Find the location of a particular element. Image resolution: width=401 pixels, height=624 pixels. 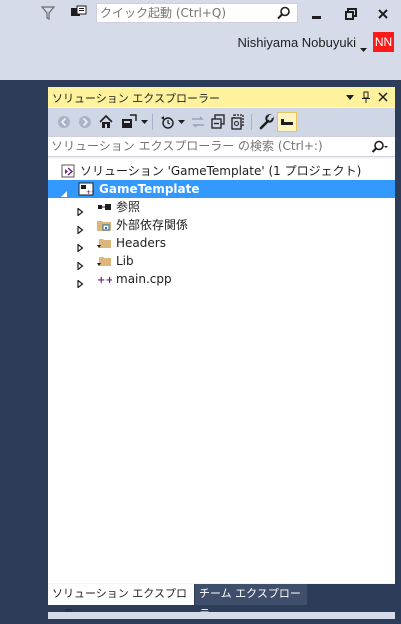

tree-item-label: 外部依存関係 is located at coordinates (152, 225).